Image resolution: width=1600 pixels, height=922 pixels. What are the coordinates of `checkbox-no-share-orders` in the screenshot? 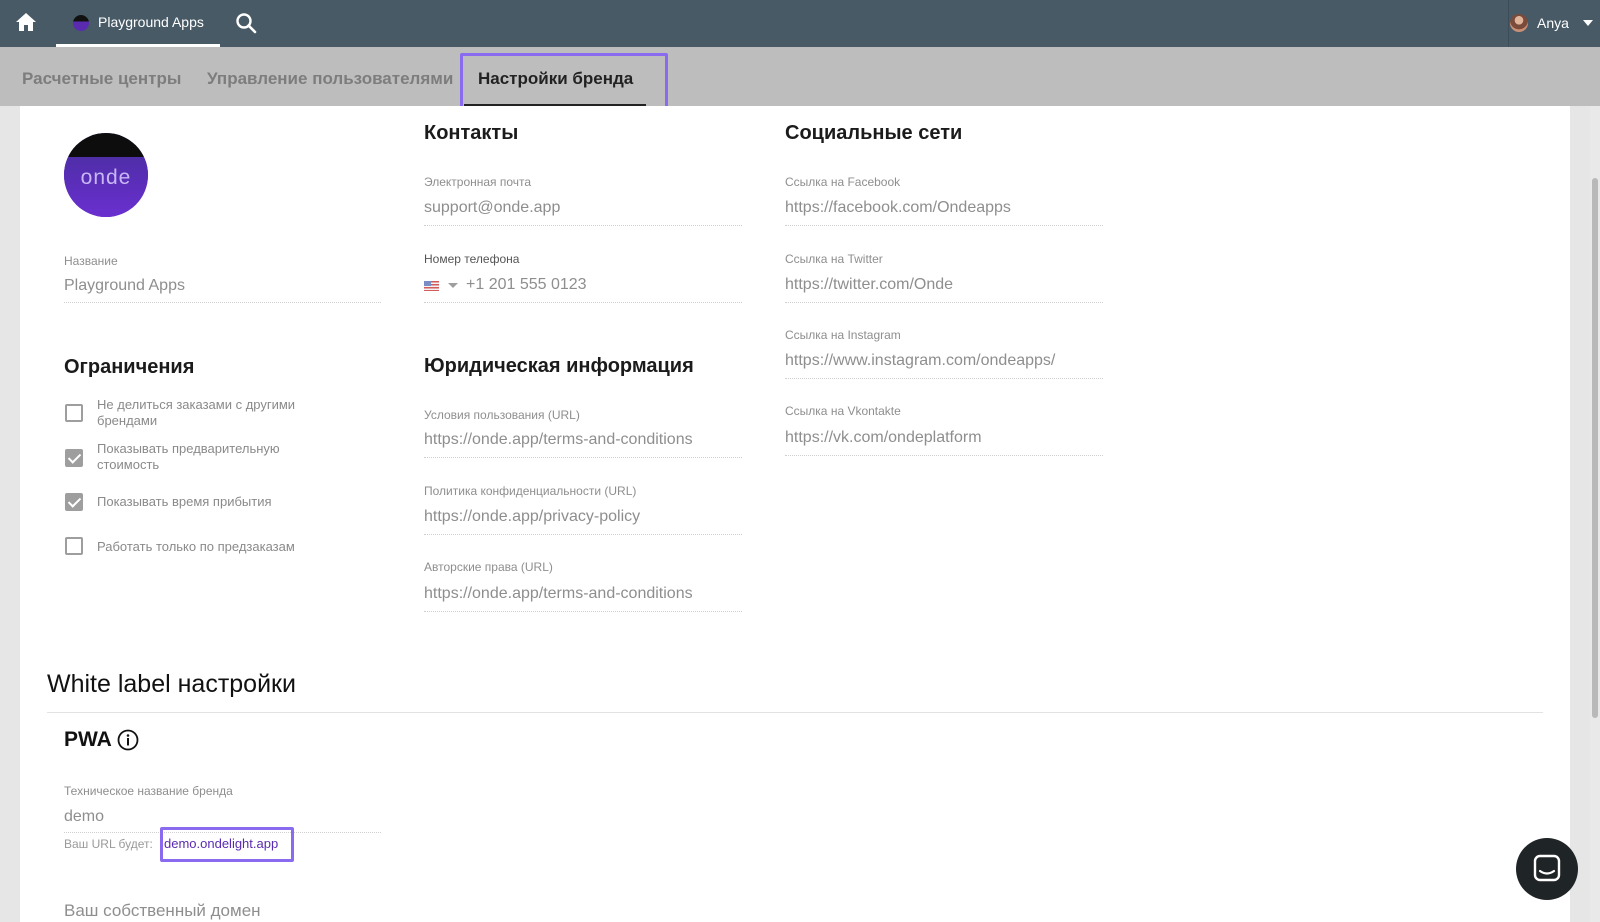 It's located at (74, 413).